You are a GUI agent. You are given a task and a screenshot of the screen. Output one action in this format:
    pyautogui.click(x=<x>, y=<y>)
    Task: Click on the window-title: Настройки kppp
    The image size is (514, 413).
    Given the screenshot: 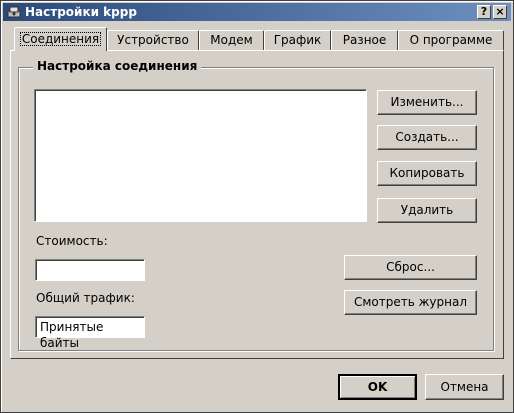 What is the action you would take?
    pyautogui.click(x=81, y=12)
    